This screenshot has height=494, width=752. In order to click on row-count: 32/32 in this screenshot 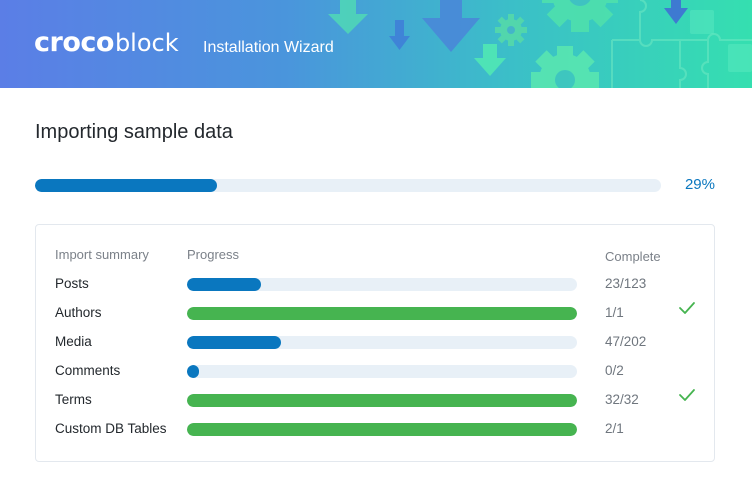, I will do `click(622, 399)`.